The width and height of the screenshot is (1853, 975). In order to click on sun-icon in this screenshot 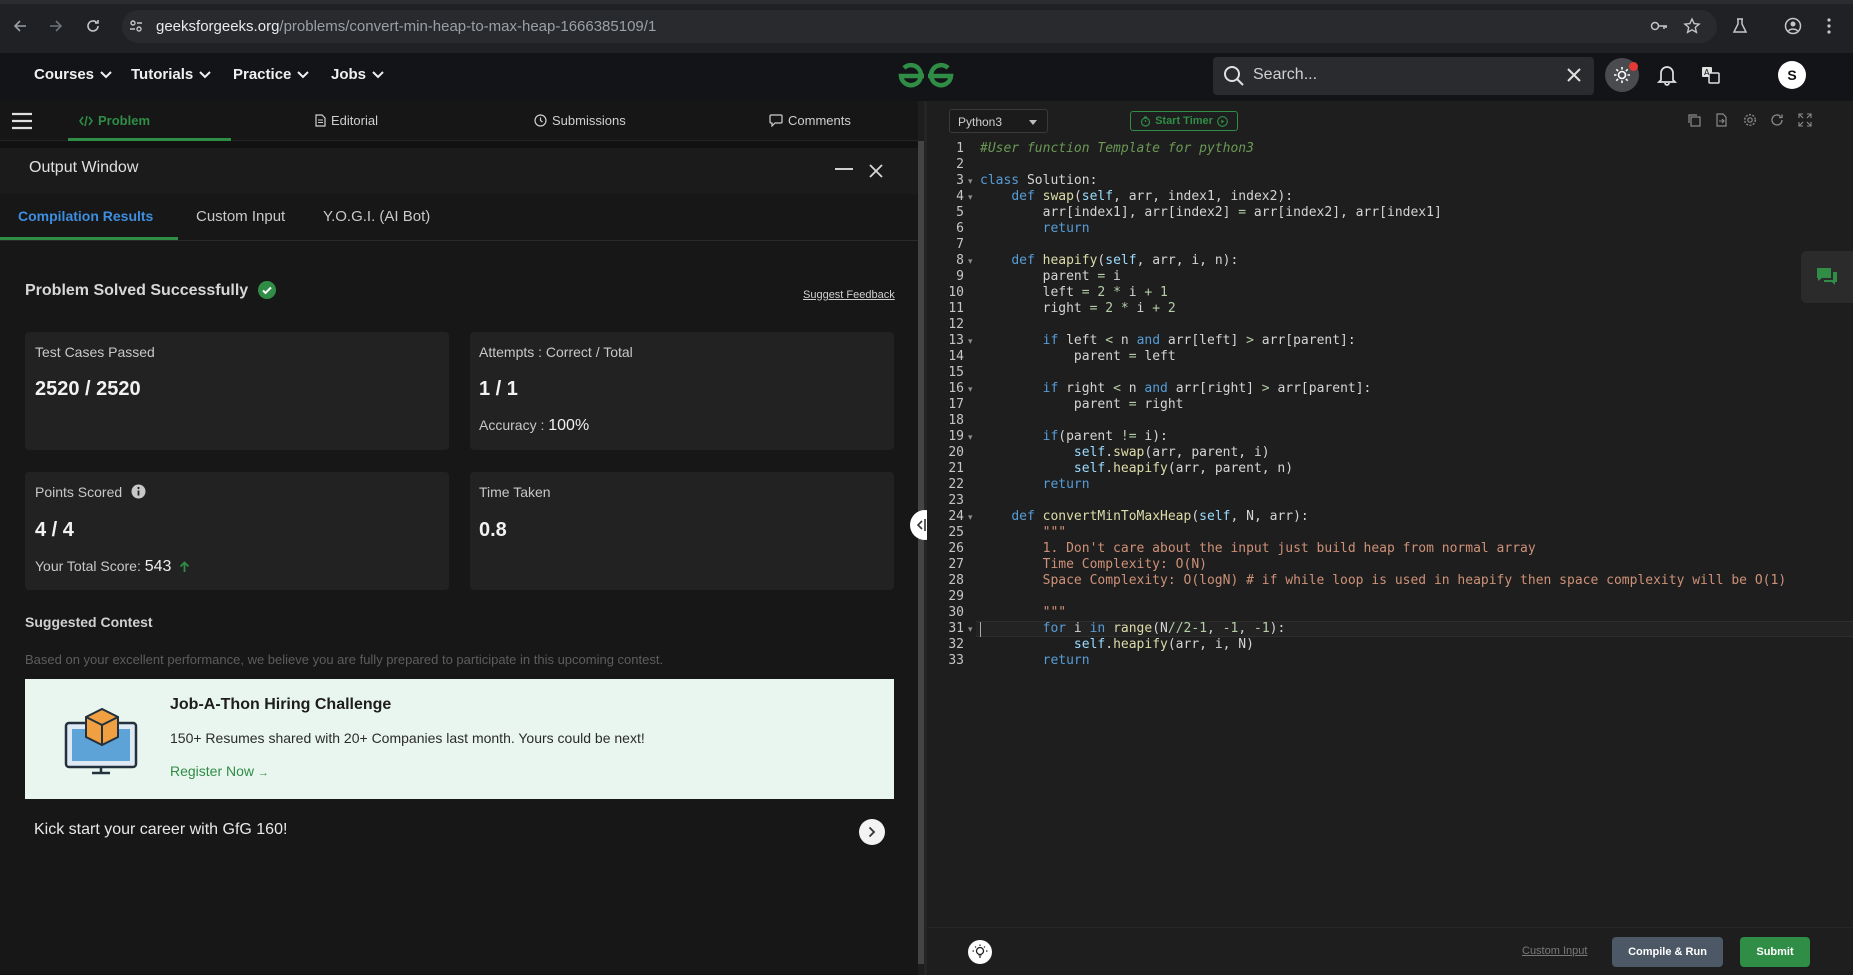, I will do `click(1622, 75)`.